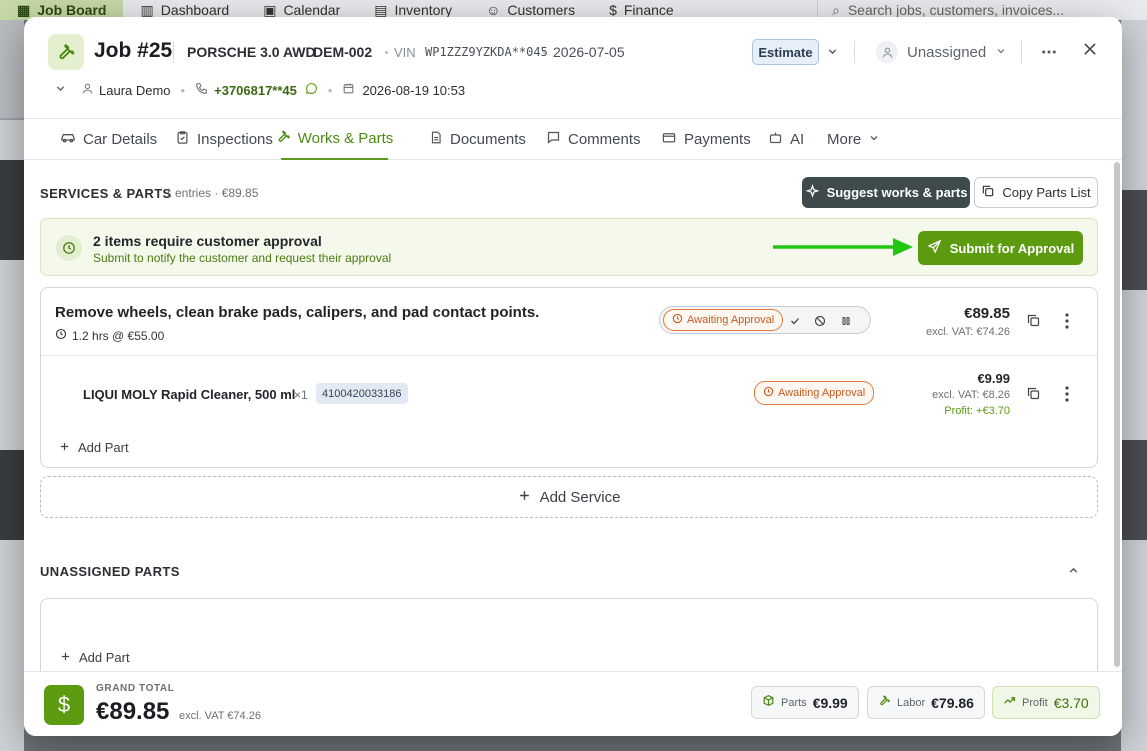  What do you see at coordinates (201, 90) in the screenshot?
I see `phone-icon` at bounding box center [201, 90].